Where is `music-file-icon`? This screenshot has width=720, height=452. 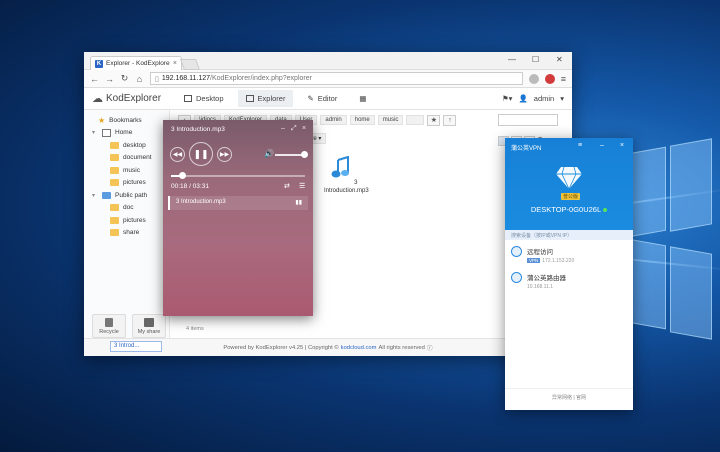 music-file-icon is located at coordinates (340, 166).